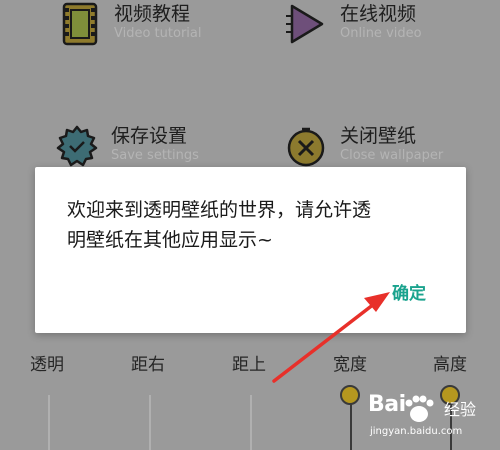 The height and width of the screenshot is (450, 500). I want to click on red-arrow-annotation, so click(331, 337).